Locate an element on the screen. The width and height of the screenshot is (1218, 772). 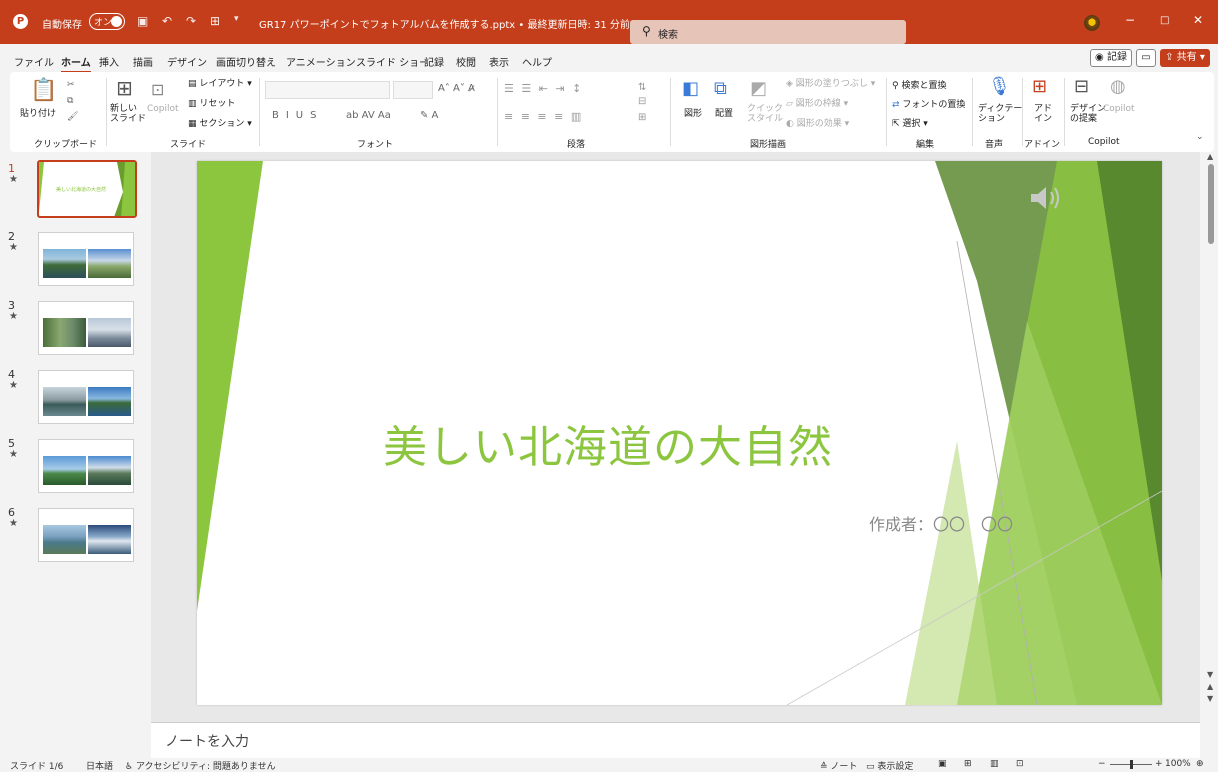
share-button: ⇪ 共有 ▾ is located at coordinates (1185, 58).